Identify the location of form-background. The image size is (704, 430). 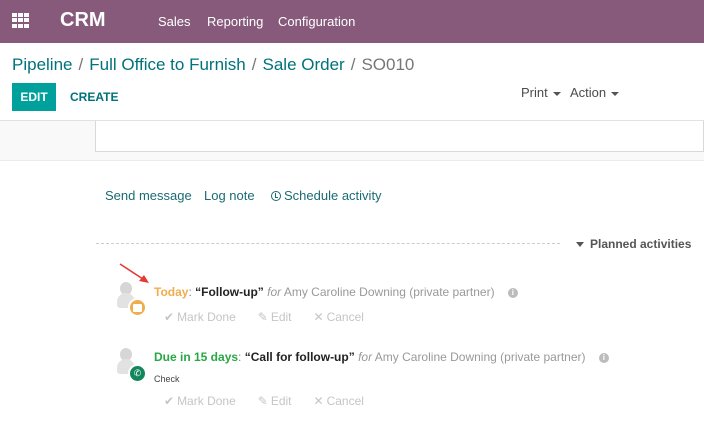
(352, 141).